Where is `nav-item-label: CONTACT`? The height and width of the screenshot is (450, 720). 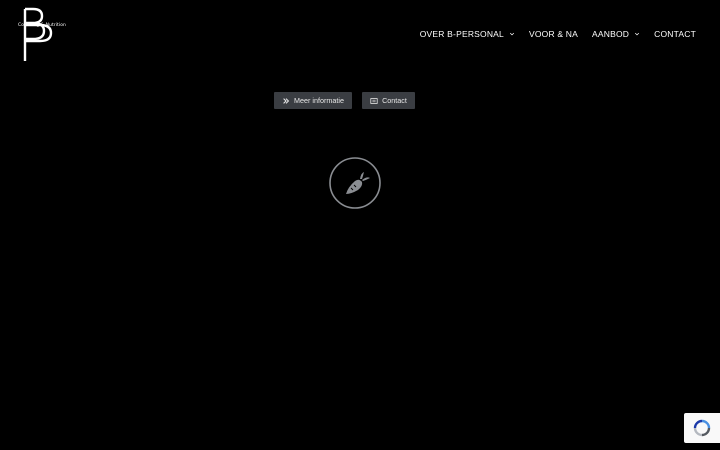 nav-item-label: CONTACT is located at coordinates (675, 34).